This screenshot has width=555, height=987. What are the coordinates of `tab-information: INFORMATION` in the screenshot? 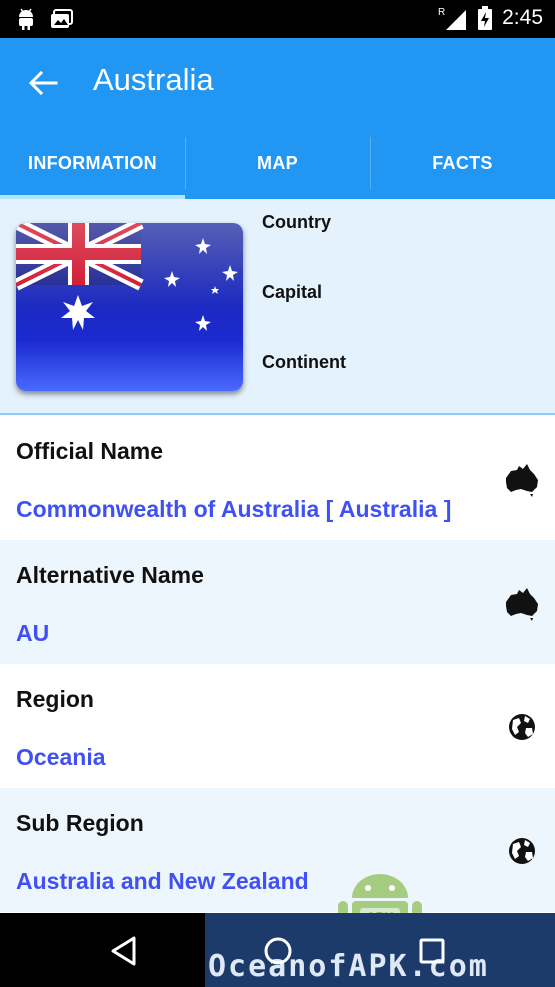 It's located at (92, 163).